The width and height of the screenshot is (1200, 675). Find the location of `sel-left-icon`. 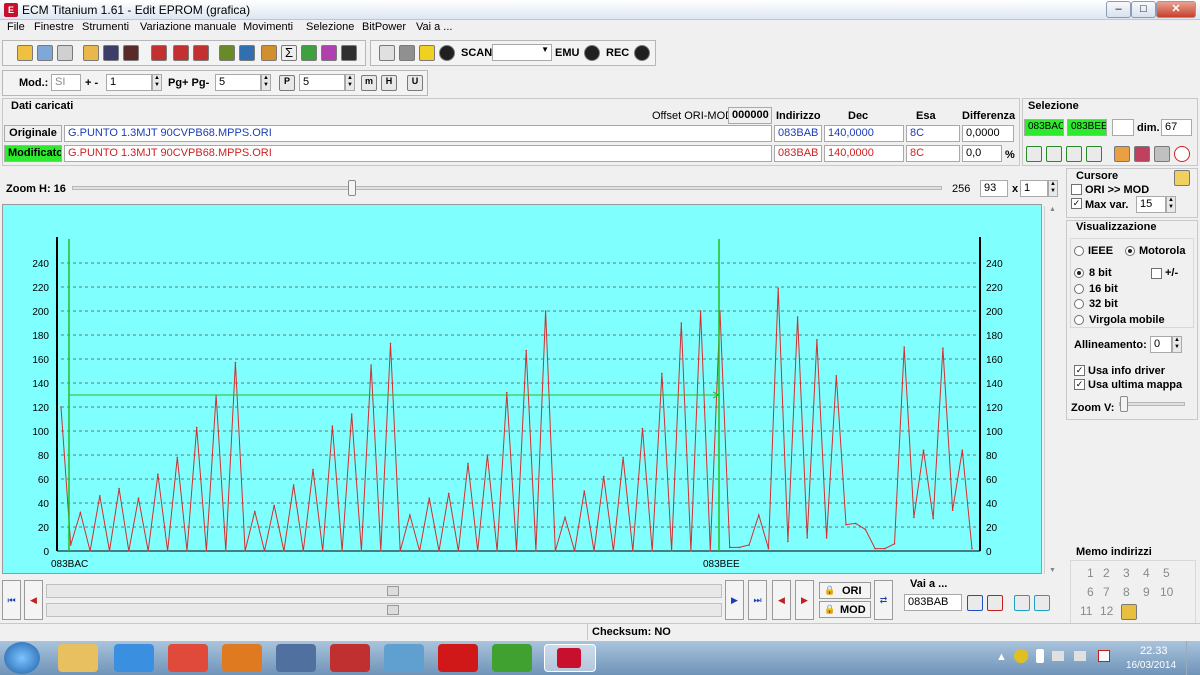

sel-left-icon is located at coordinates (1034, 154).